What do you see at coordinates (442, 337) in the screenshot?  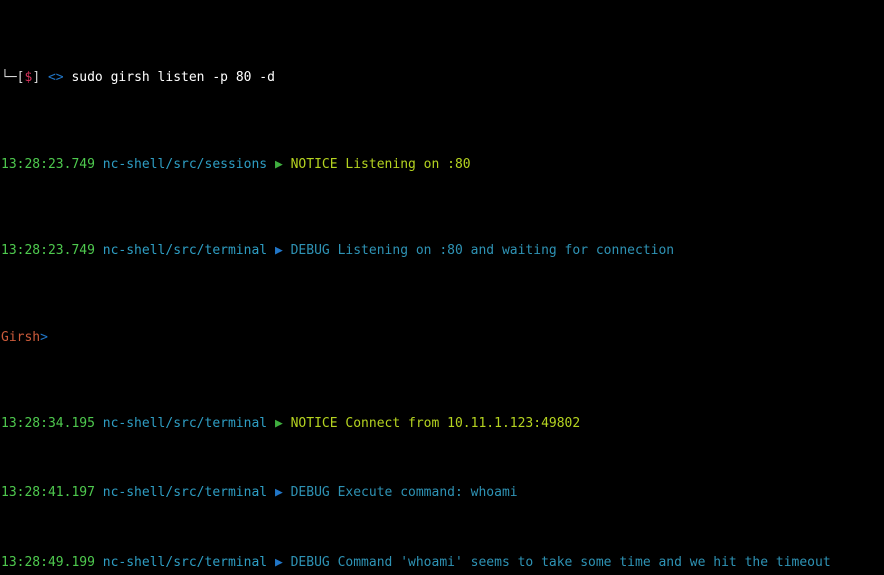 I see `girsh-prompt-line: Girsh>` at bounding box center [442, 337].